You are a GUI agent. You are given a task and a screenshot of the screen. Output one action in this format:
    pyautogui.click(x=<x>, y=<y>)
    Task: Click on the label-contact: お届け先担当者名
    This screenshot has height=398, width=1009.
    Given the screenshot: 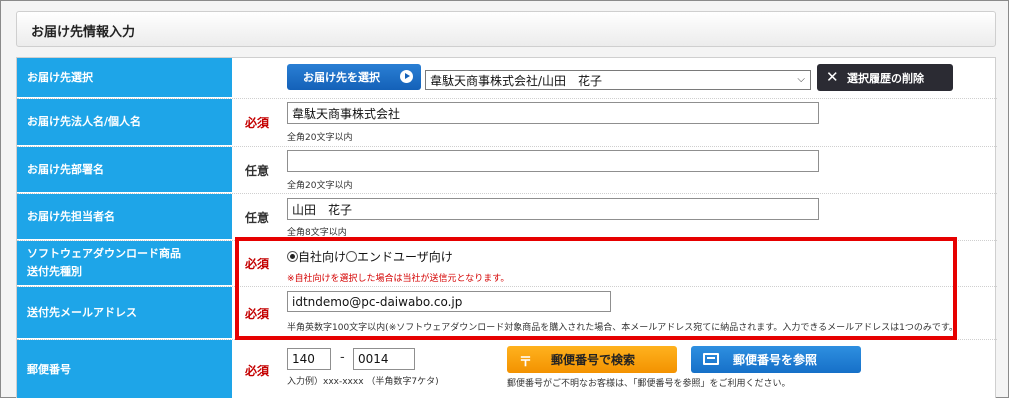 What is the action you would take?
    pyautogui.click(x=124, y=217)
    